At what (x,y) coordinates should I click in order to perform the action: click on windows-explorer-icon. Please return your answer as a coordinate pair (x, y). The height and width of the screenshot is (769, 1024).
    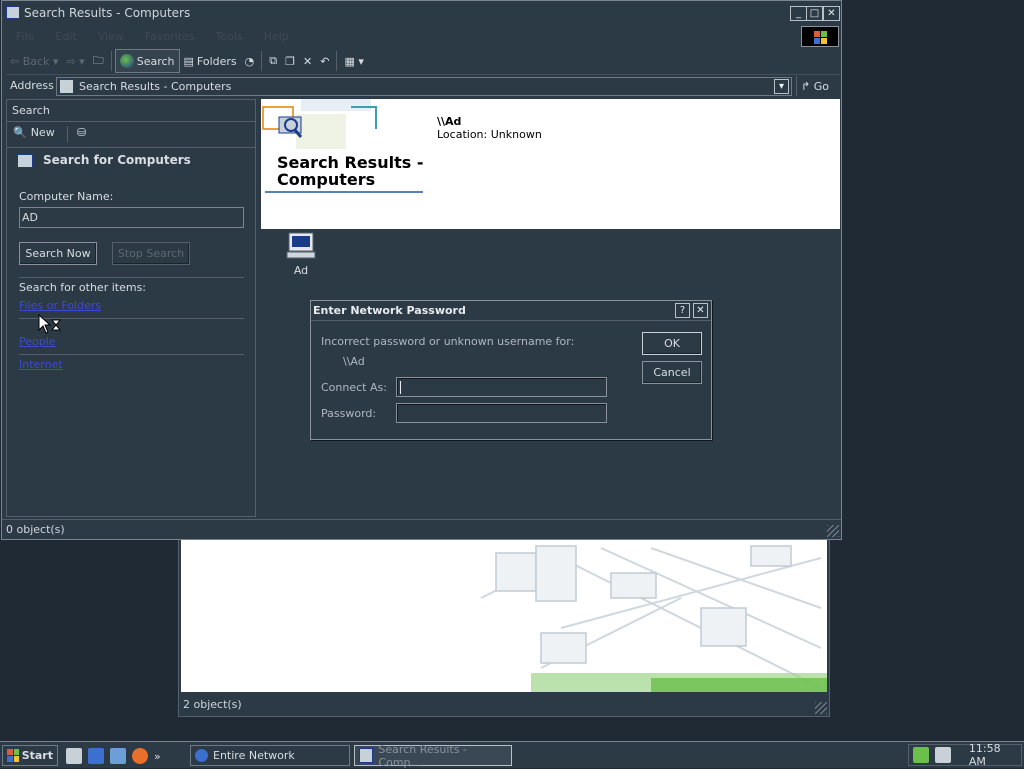
    Looking at the image, I should click on (118, 756).